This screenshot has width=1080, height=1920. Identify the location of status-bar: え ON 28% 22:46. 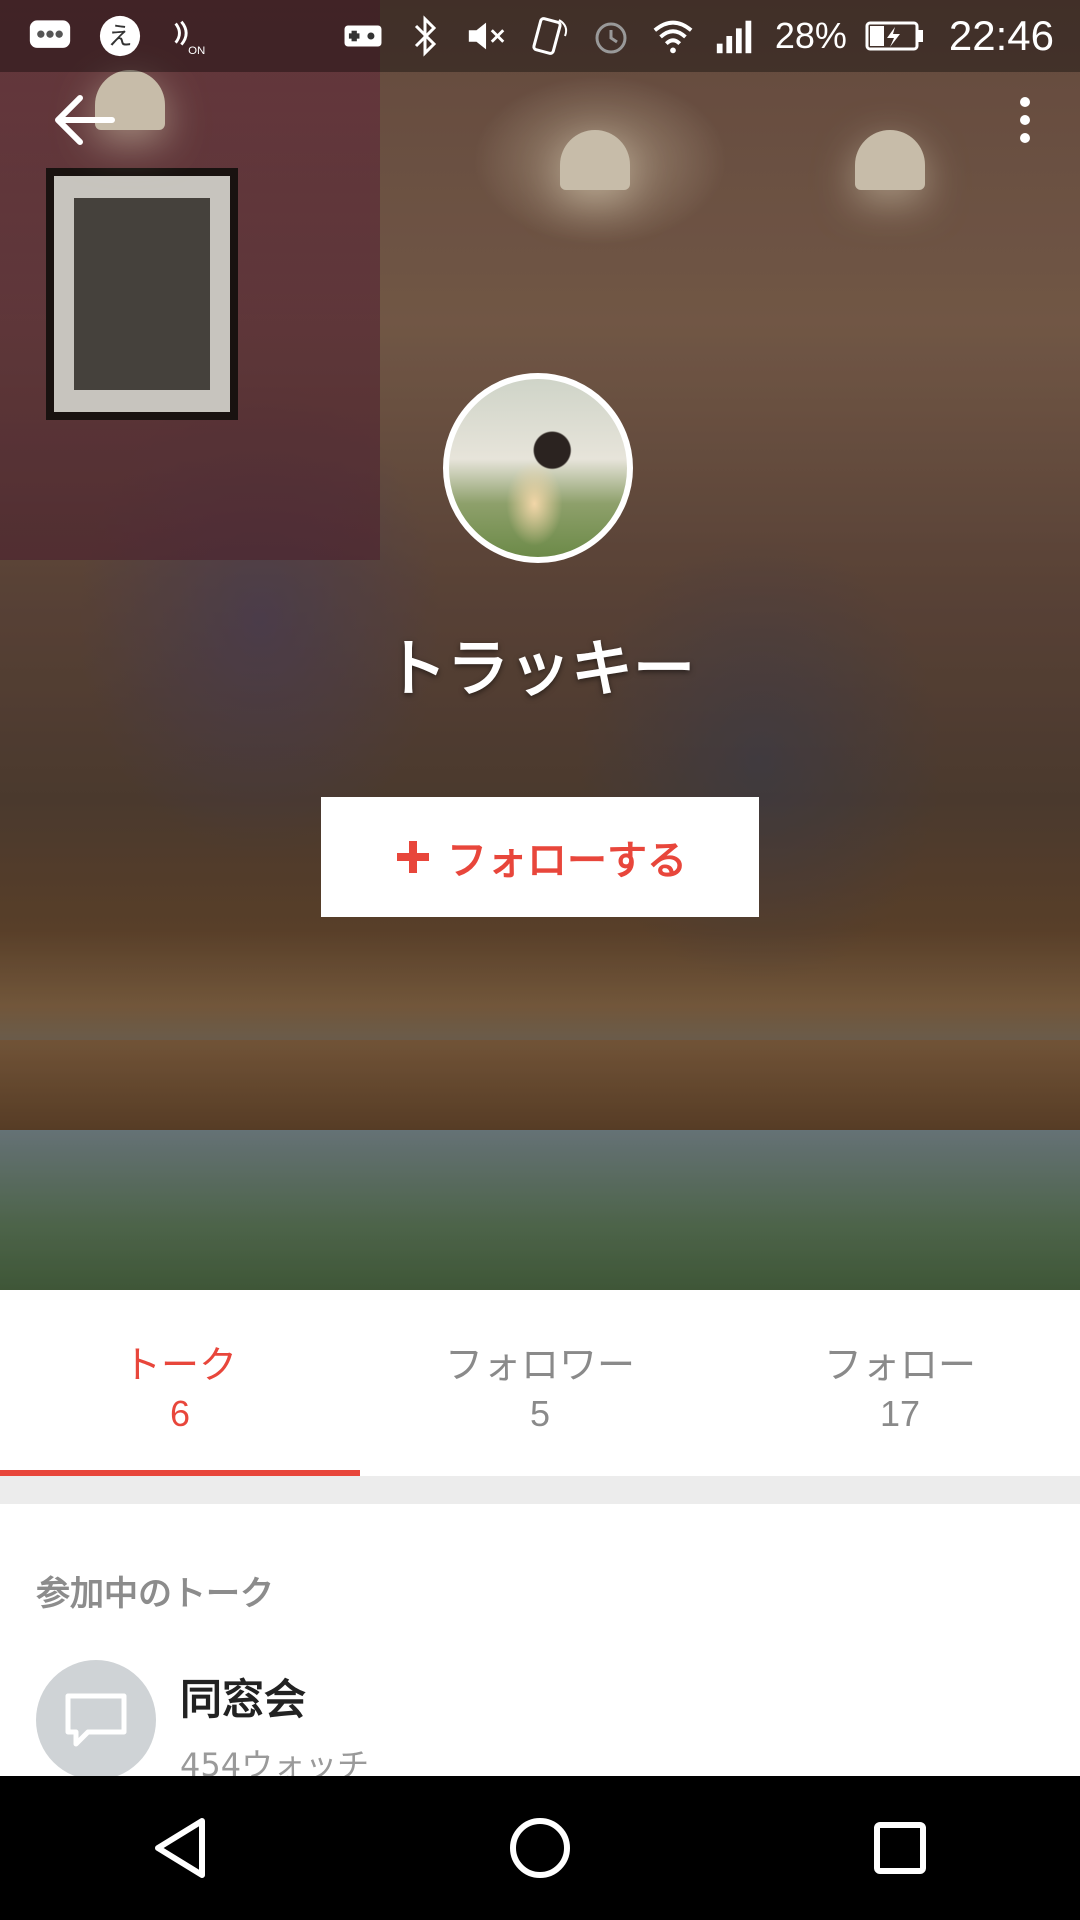
(540, 36).